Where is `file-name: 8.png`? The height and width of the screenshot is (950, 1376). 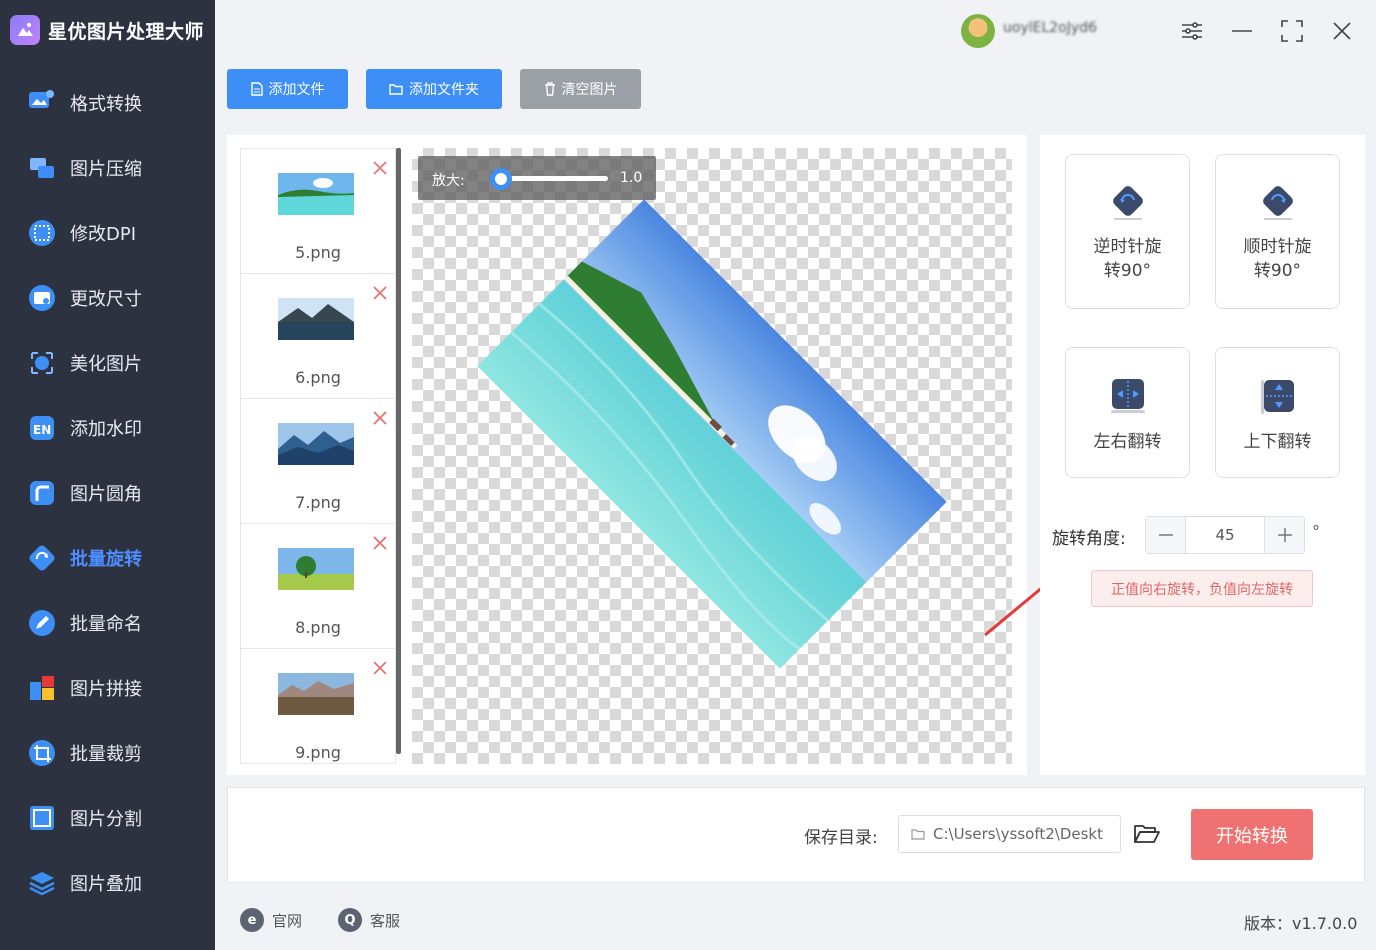 file-name: 8.png is located at coordinates (318, 627).